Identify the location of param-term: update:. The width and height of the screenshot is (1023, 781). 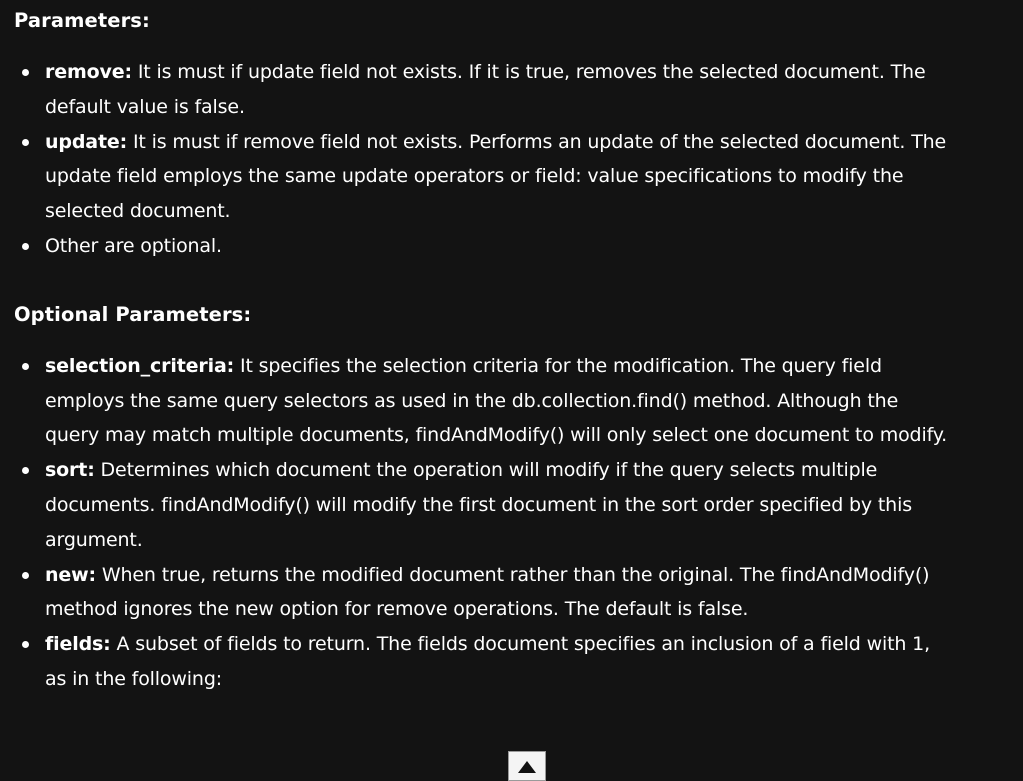
(86, 141).